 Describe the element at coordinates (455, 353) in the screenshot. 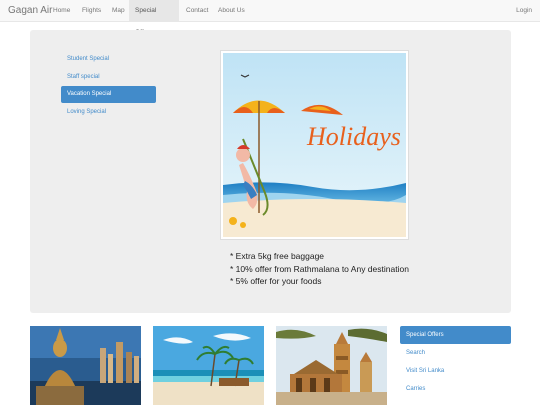

I see `side-item-search: Search` at that location.